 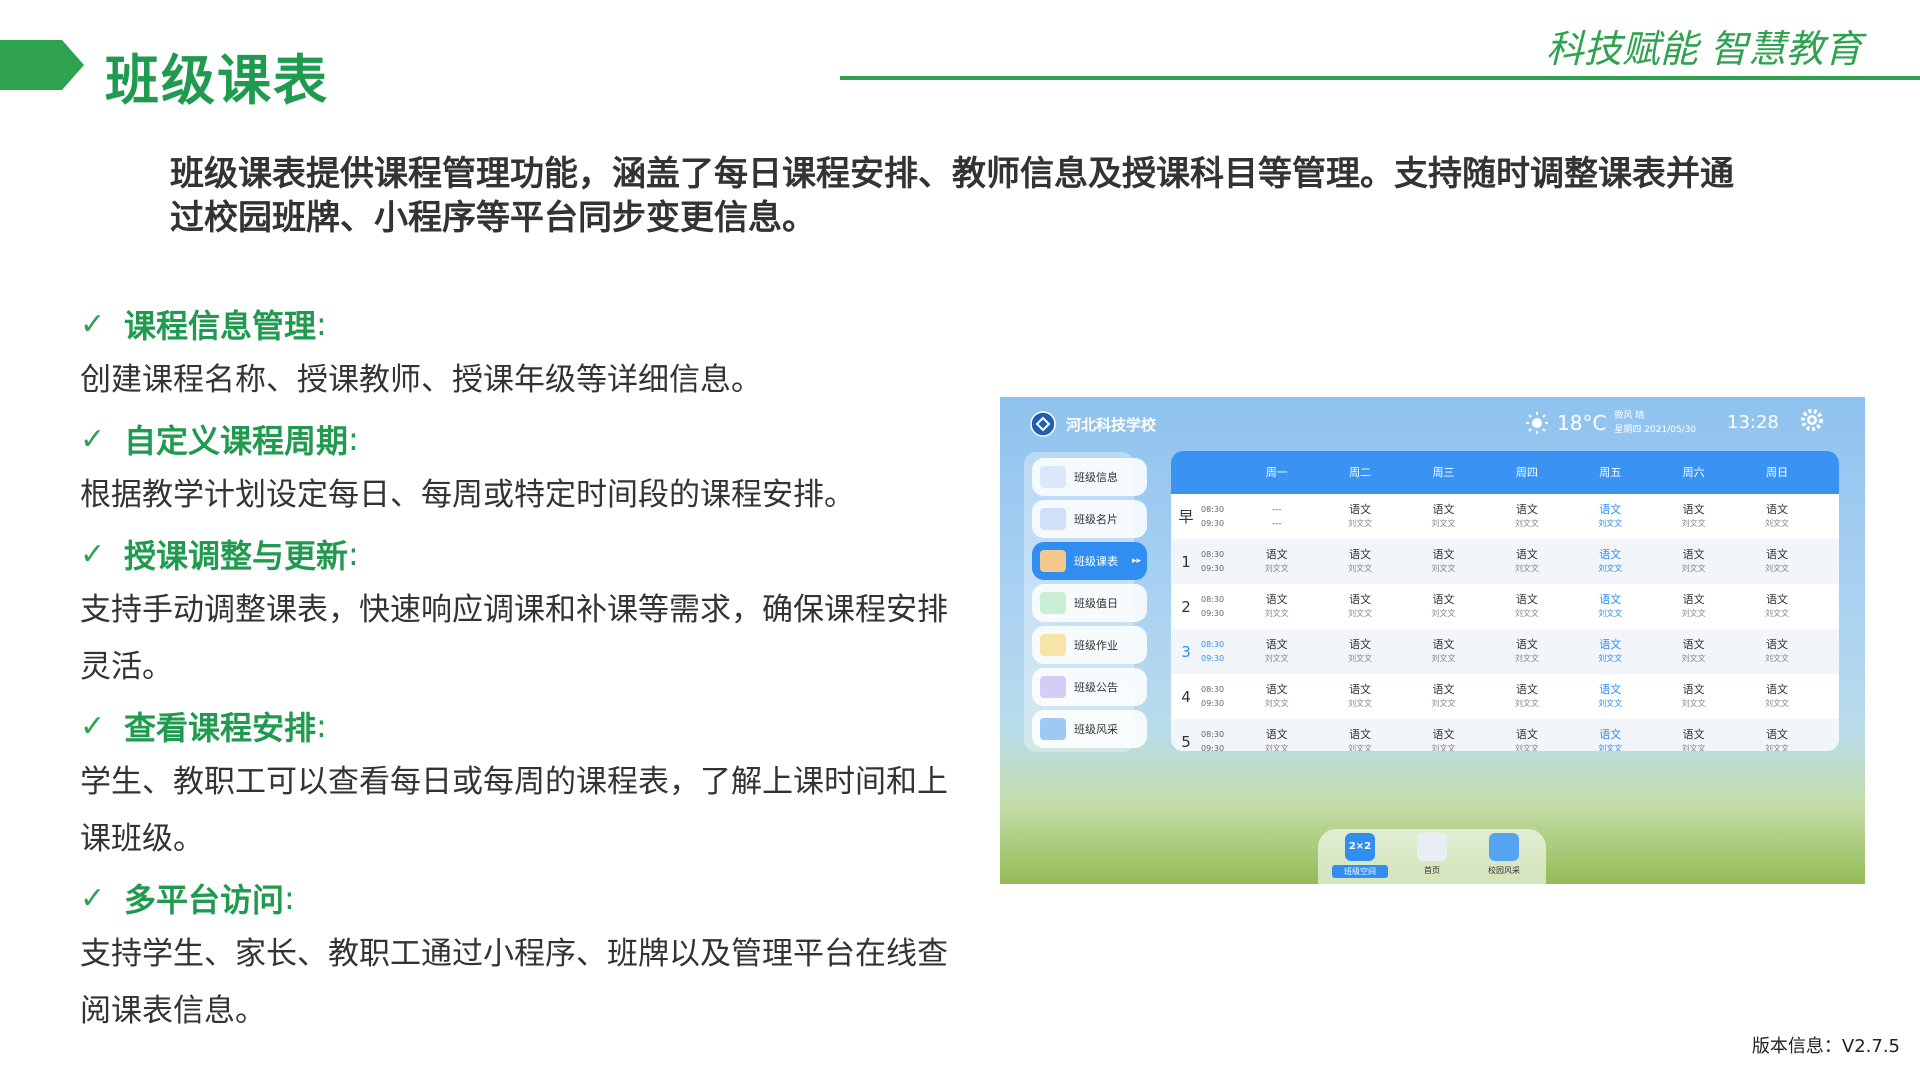 I want to click on school-name: 河北科技学校, so click(x=1111, y=424).